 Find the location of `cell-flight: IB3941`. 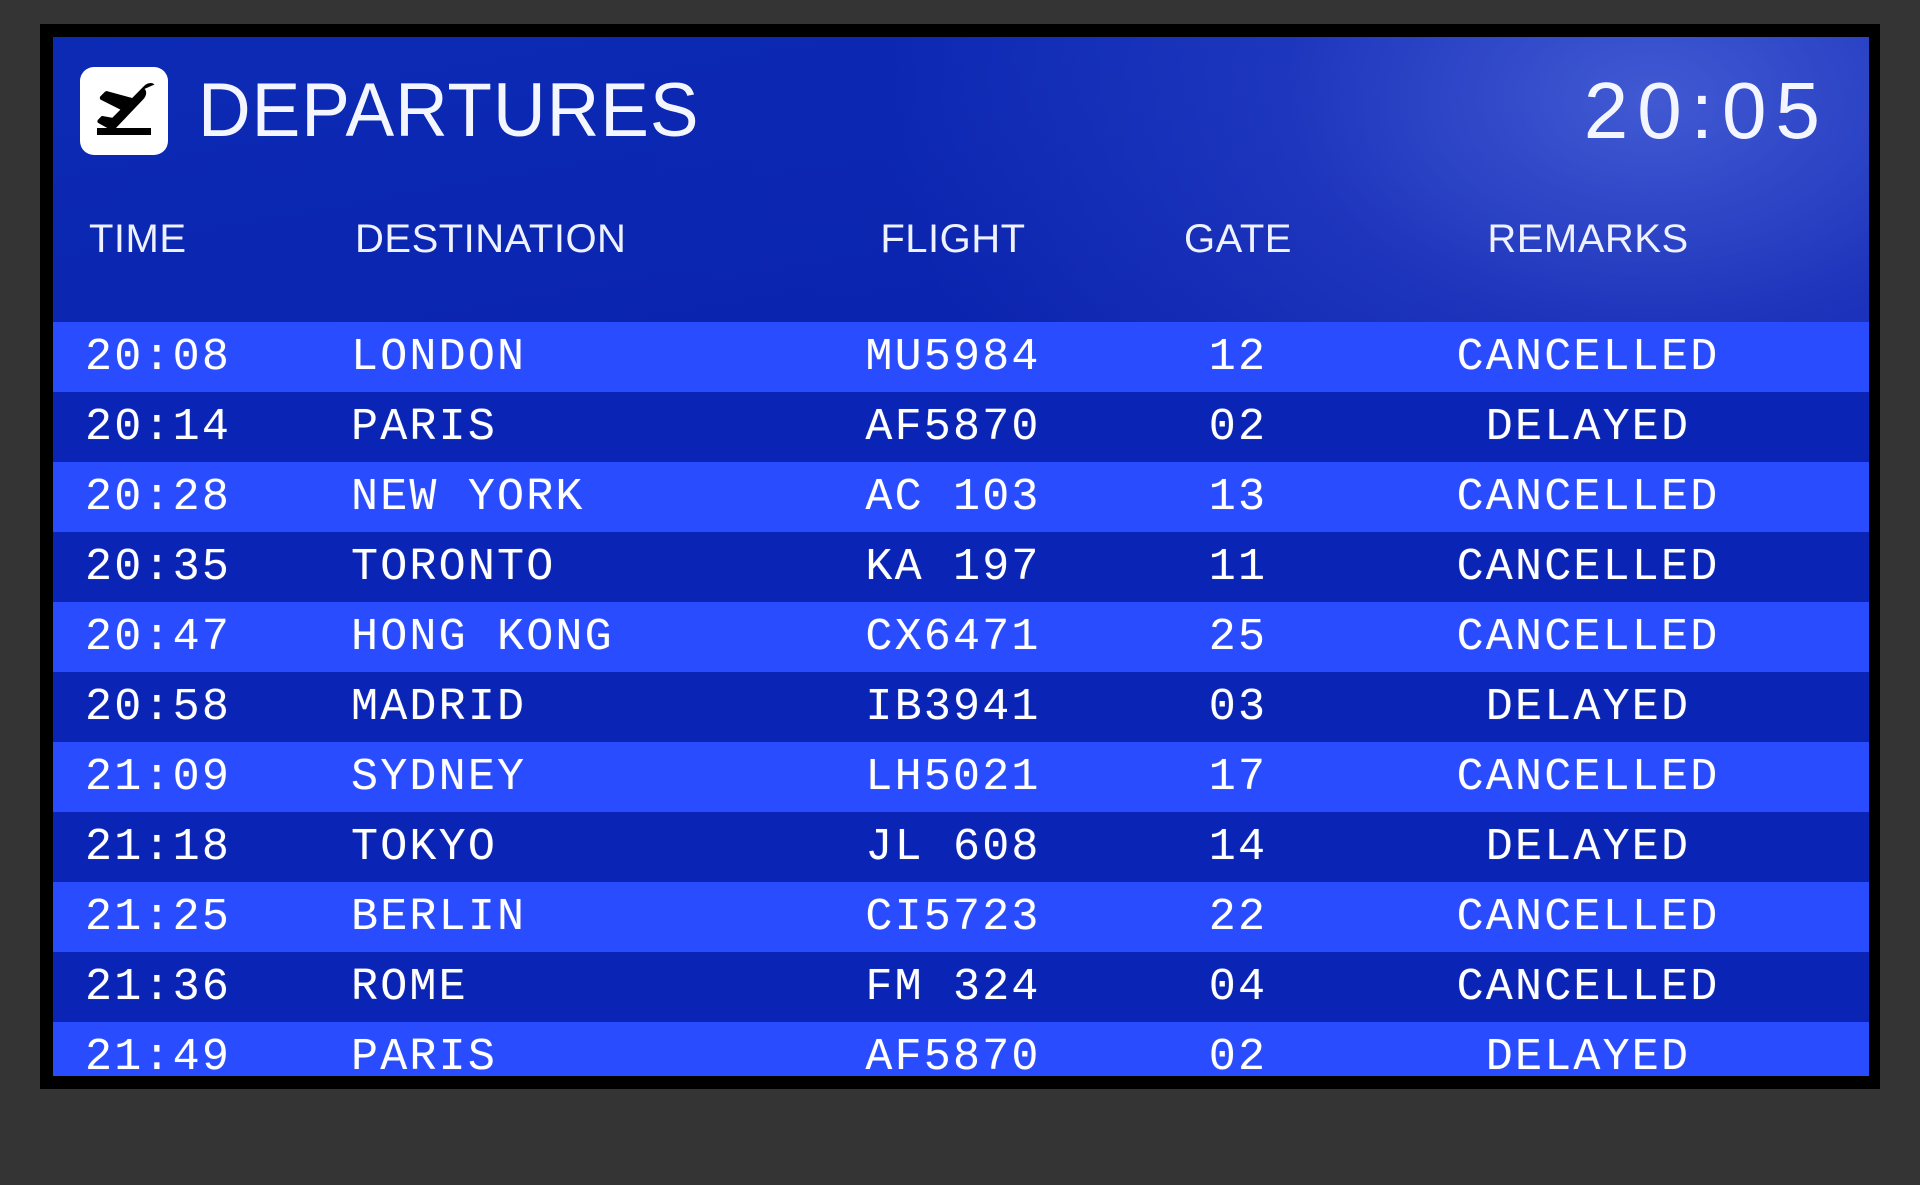

cell-flight: IB3941 is located at coordinates (953, 707).